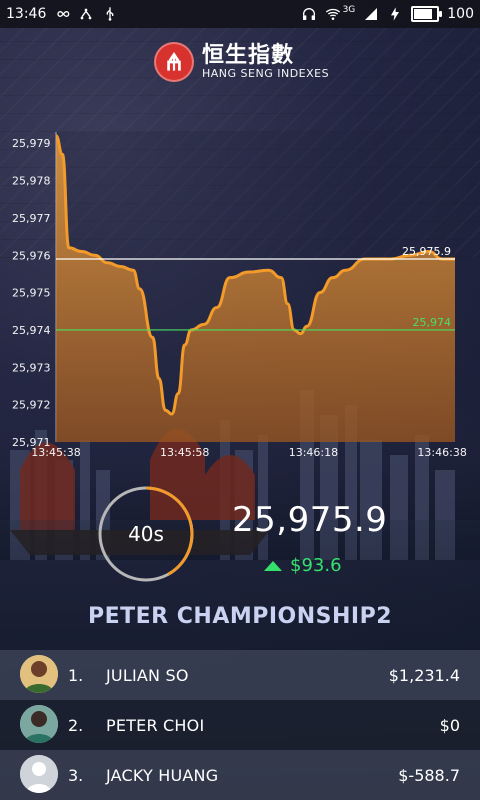  I want to click on hang-seng-logo-icon, so click(174, 62).